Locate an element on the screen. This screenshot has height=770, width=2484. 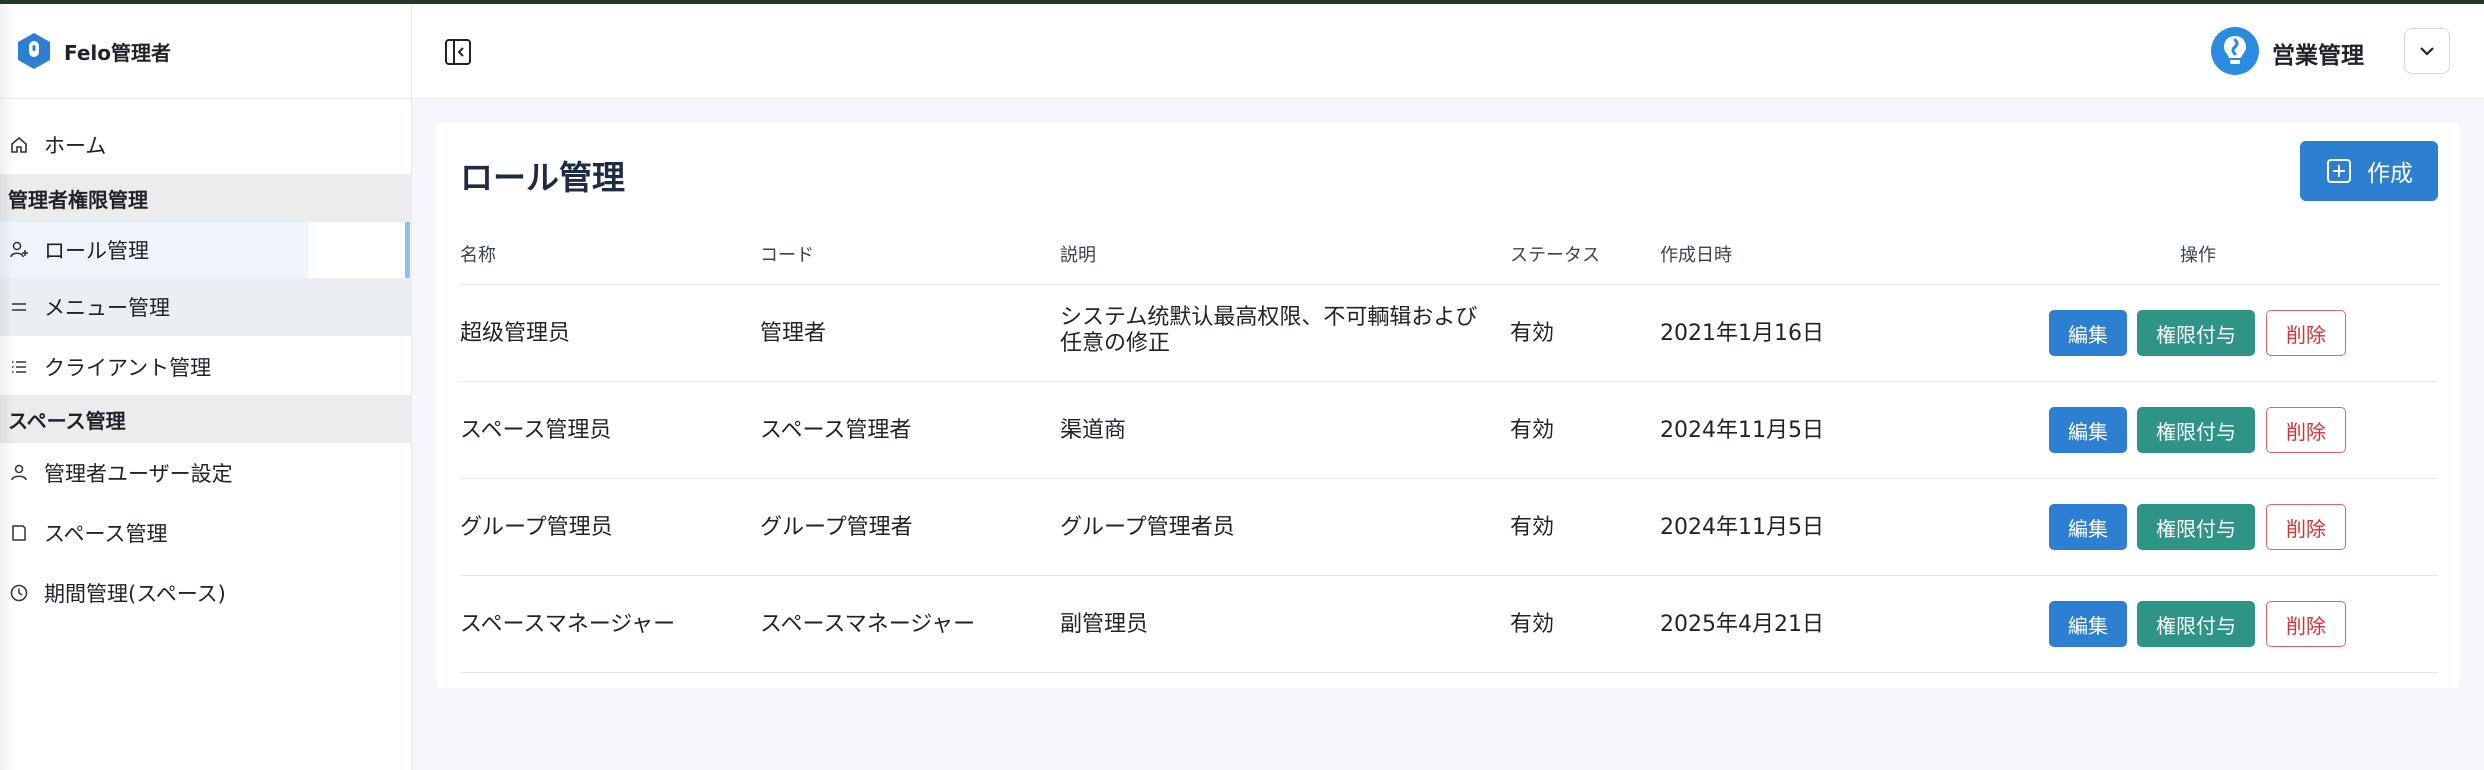
sidebar-item-client-management: クライアント管理 is located at coordinates (206, 367).